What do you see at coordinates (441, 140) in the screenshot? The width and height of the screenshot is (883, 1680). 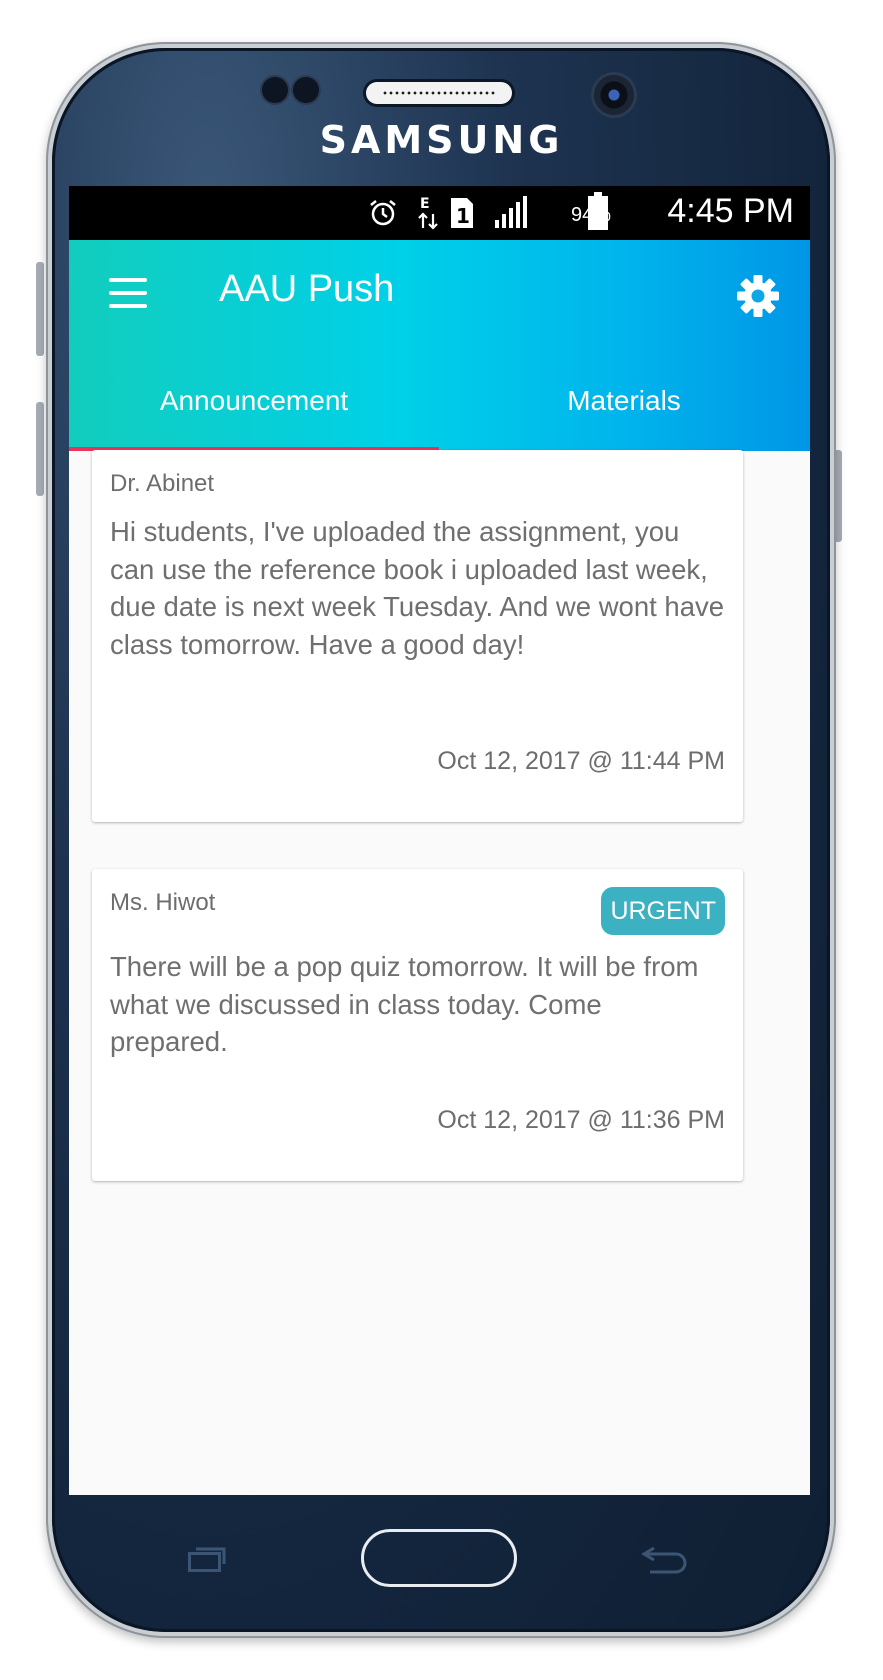 I see `brand-logo: SAMSUNG` at bounding box center [441, 140].